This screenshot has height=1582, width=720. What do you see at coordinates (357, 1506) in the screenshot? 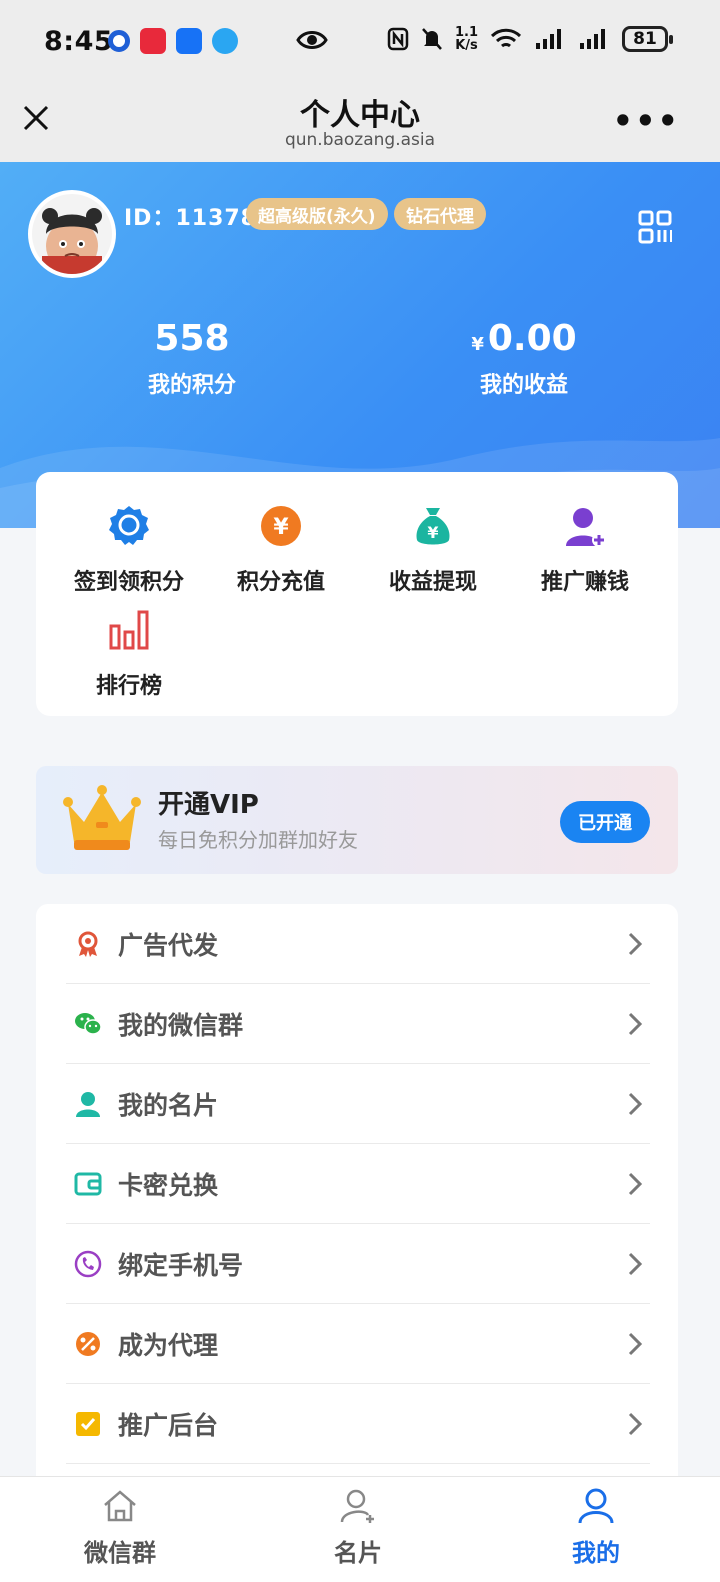
I see `user-plus-icon` at bounding box center [357, 1506].